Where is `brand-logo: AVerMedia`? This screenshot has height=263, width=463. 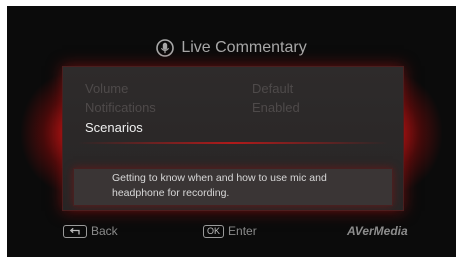 brand-logo: AVerMedia is located at coordinates (377, 231).